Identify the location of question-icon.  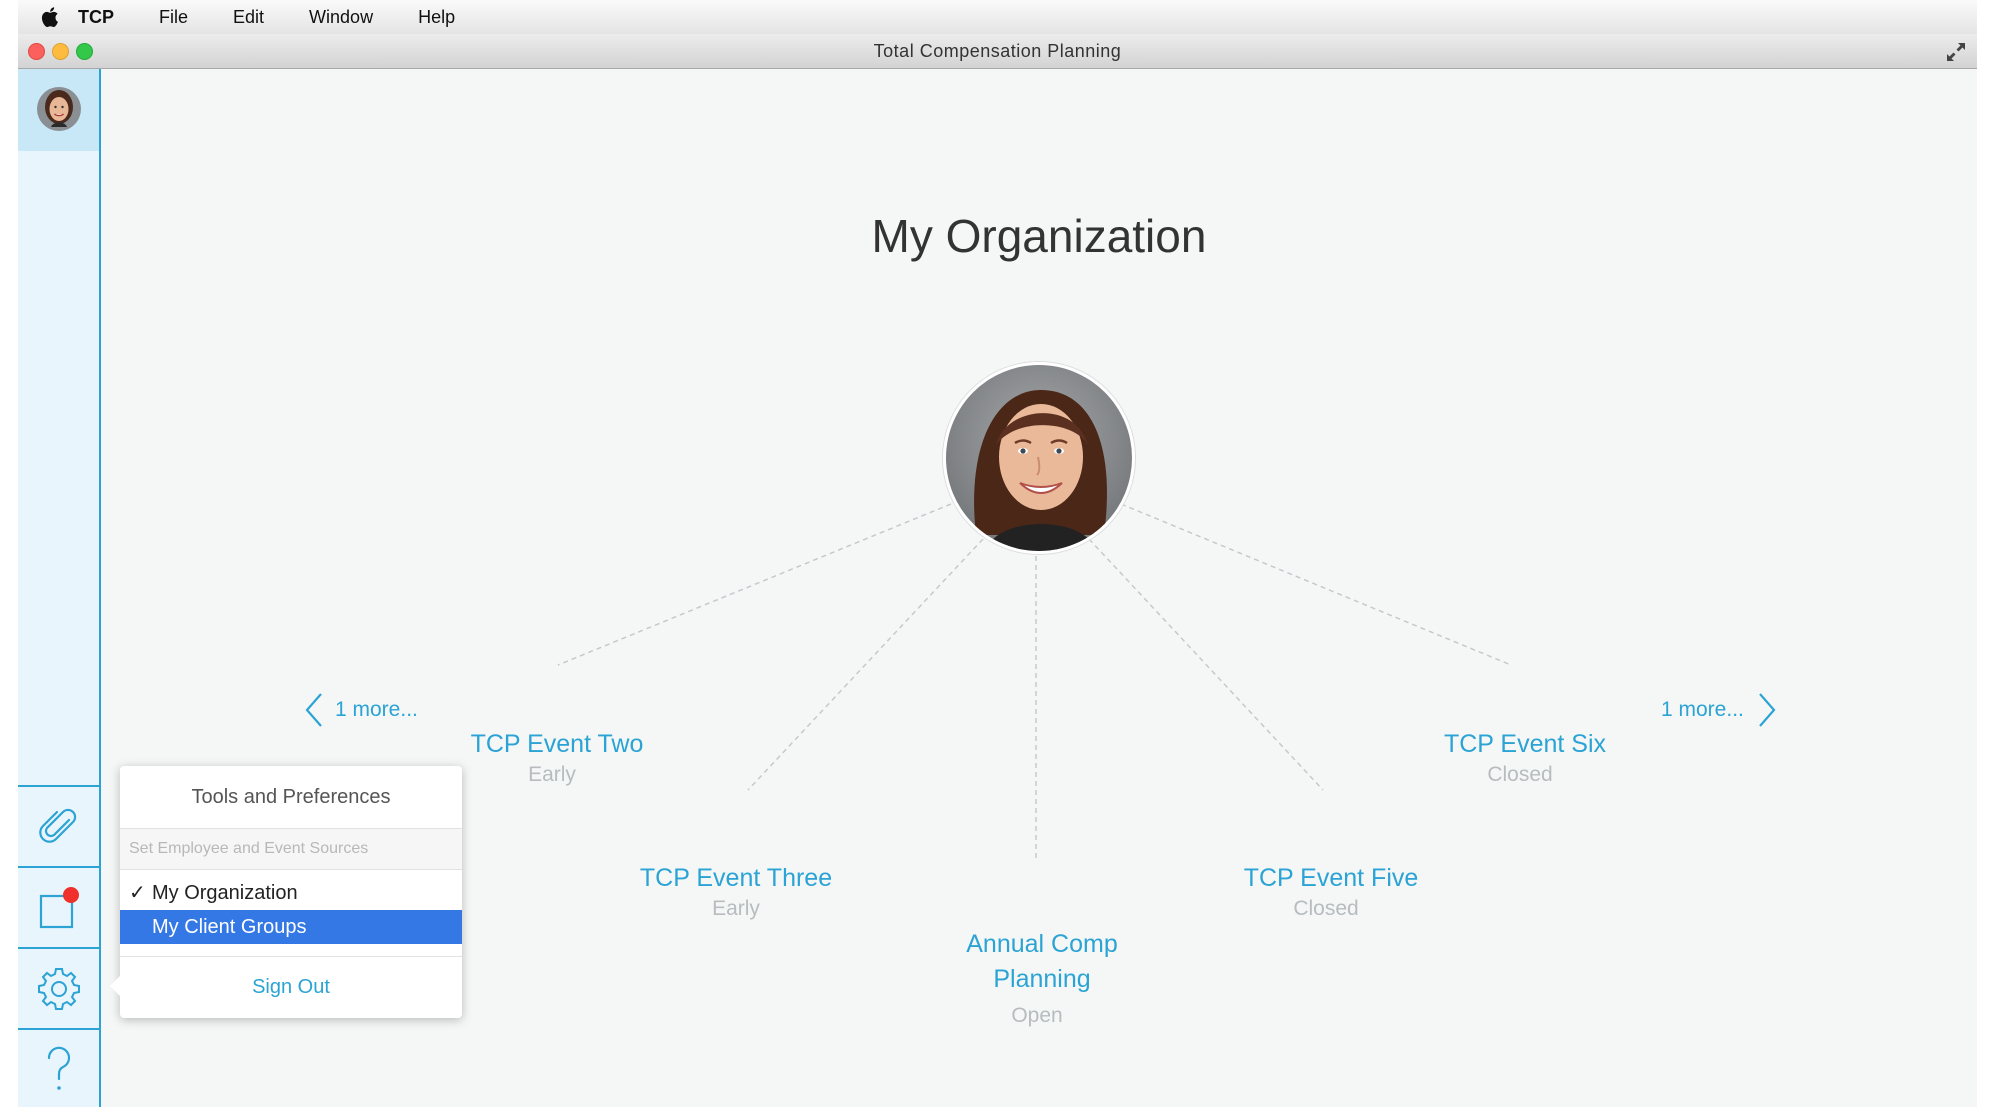
(58, 1068).